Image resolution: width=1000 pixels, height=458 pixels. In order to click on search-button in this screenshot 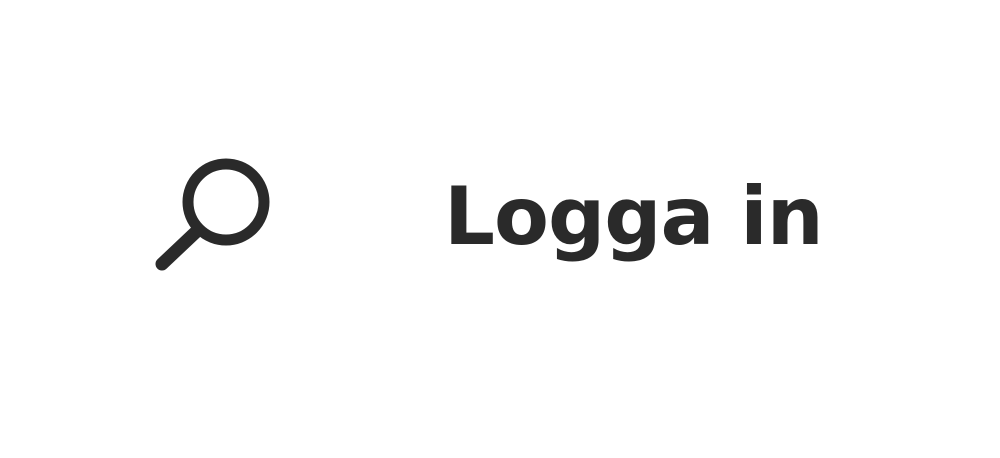, I will do `click(214, 214)`.